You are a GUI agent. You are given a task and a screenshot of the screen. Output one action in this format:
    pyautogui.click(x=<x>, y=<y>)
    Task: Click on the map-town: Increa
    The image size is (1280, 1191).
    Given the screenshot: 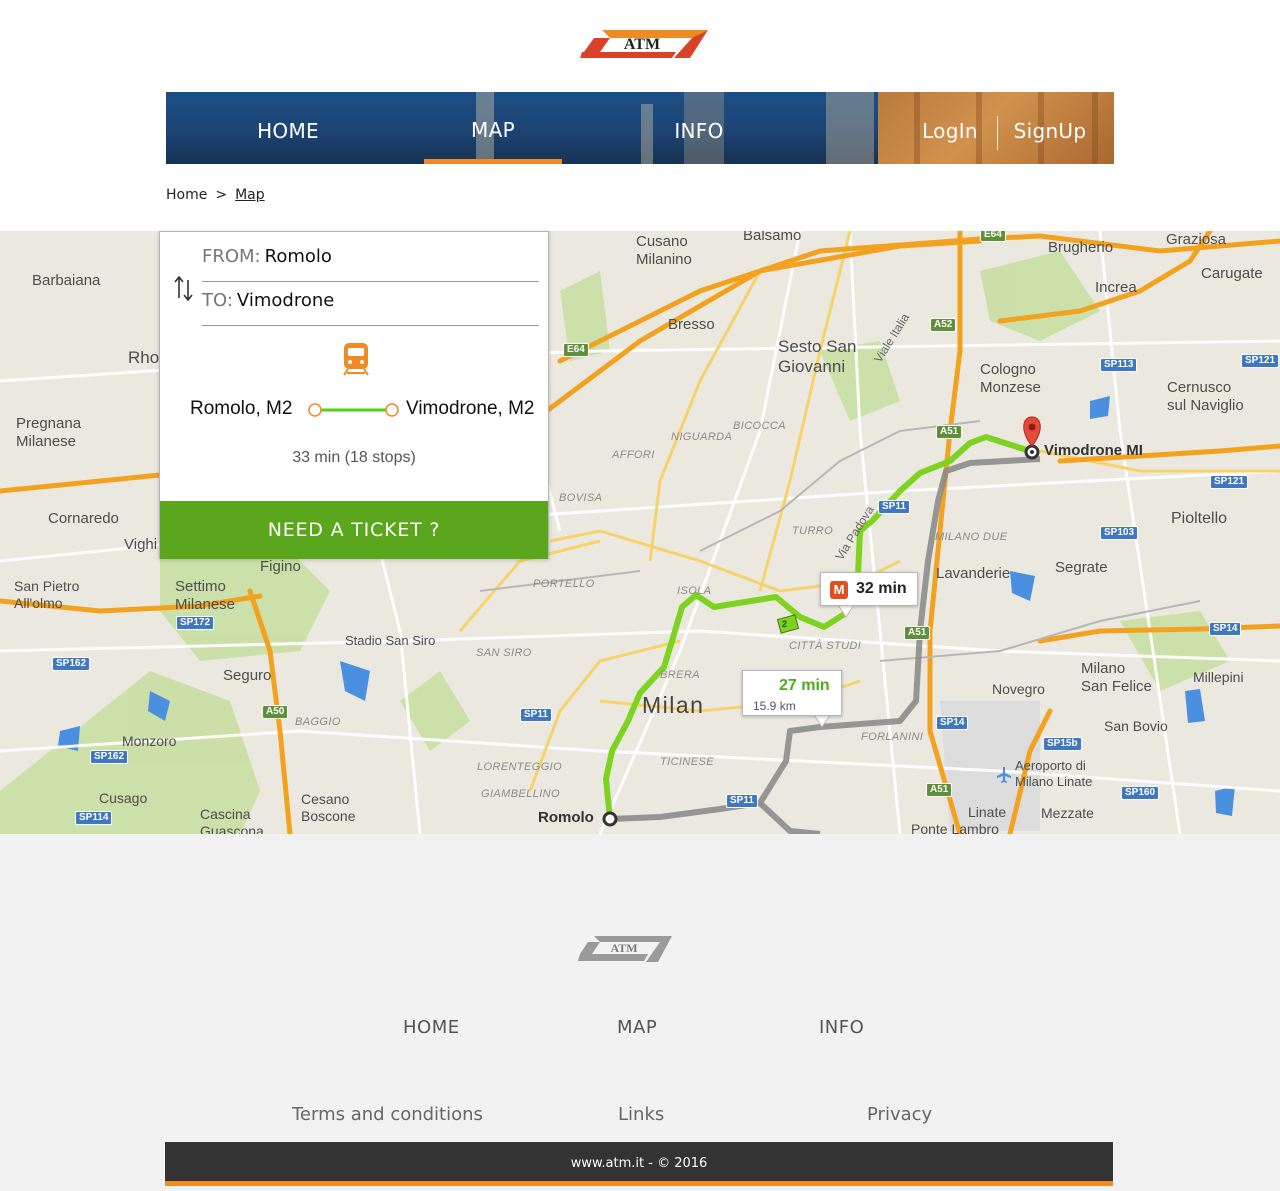 What is the action you would take?
    pyautogui.click(x=1116, y=287)
    